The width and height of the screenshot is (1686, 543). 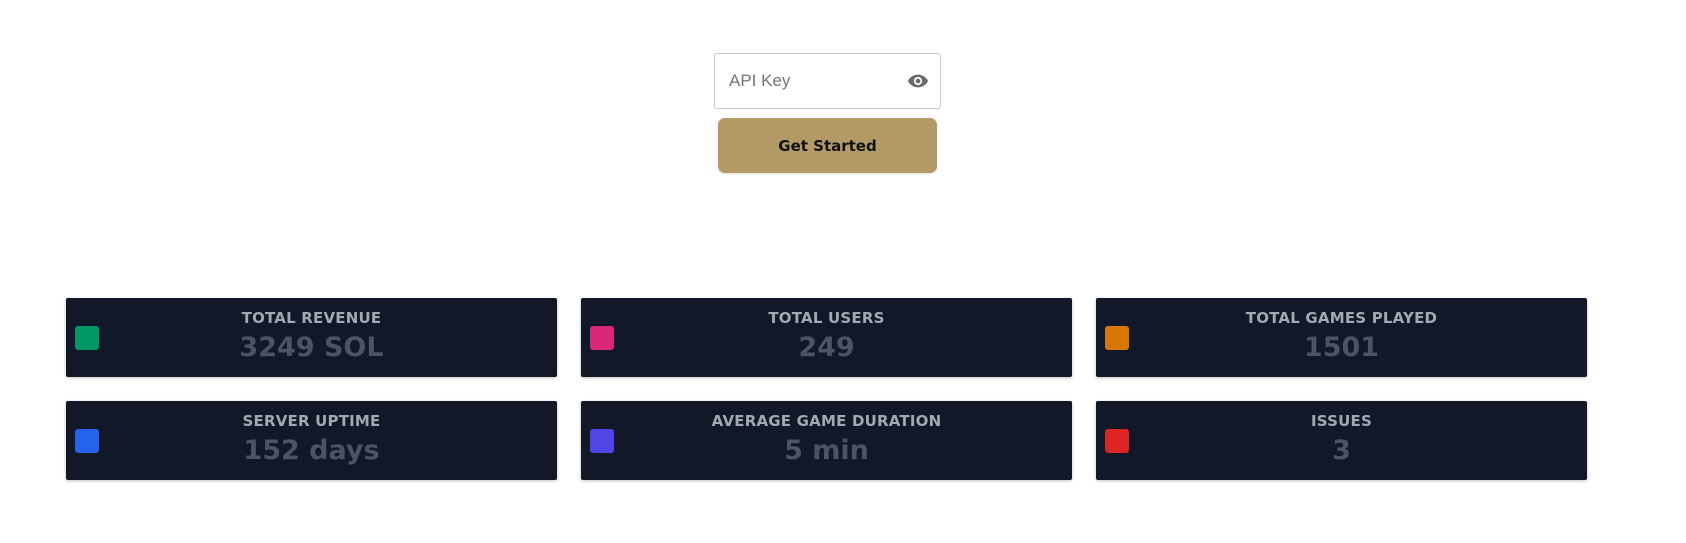 What do you see at coordinates (826, 347) in the screenshot?
I see `stat-value: 249` at bounding box center [826, 347].